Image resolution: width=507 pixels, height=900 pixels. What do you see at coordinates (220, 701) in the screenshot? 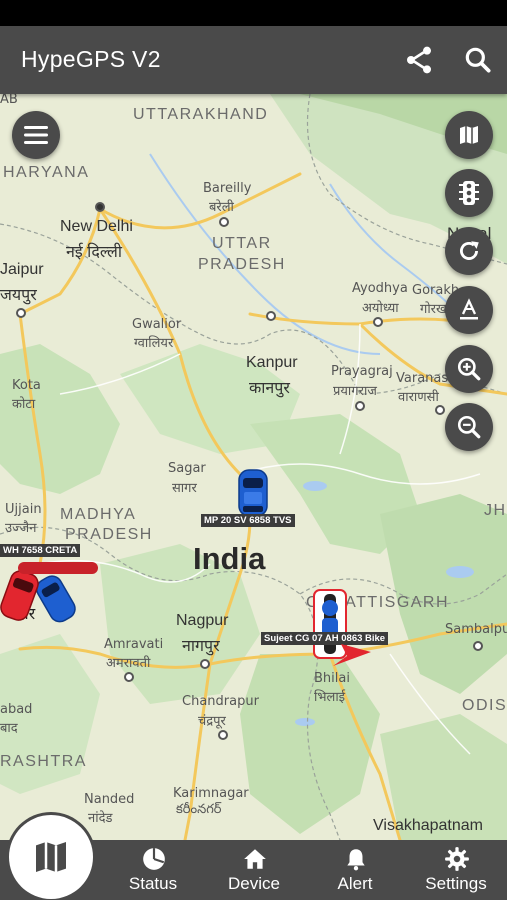
I see `map-label-city: Chandrapur` at bounding box center [220, 701].